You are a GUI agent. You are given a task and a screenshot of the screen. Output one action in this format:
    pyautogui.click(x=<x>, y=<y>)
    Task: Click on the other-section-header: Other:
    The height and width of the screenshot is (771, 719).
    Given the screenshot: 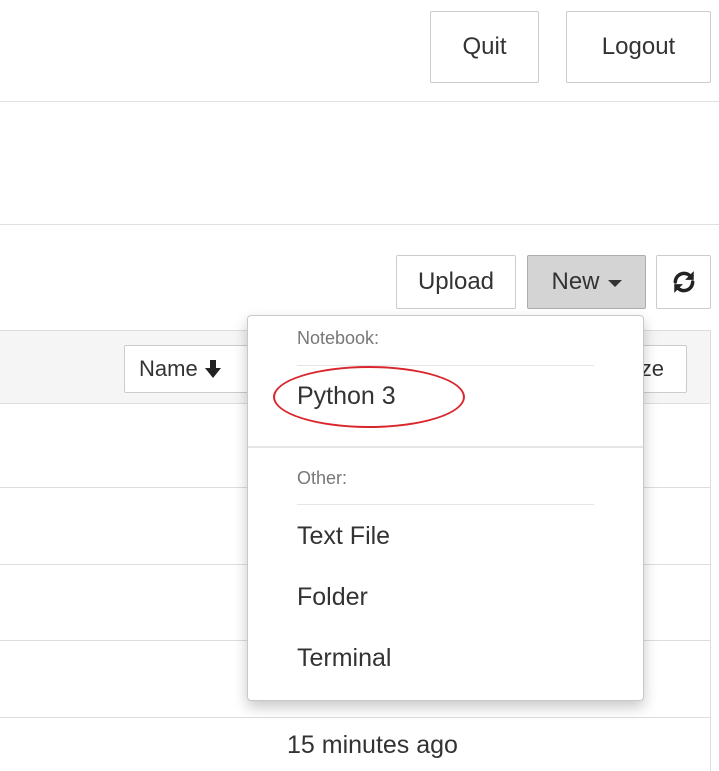 What is the action you would take?
    pyautogui.click(x=322, y=478)
    